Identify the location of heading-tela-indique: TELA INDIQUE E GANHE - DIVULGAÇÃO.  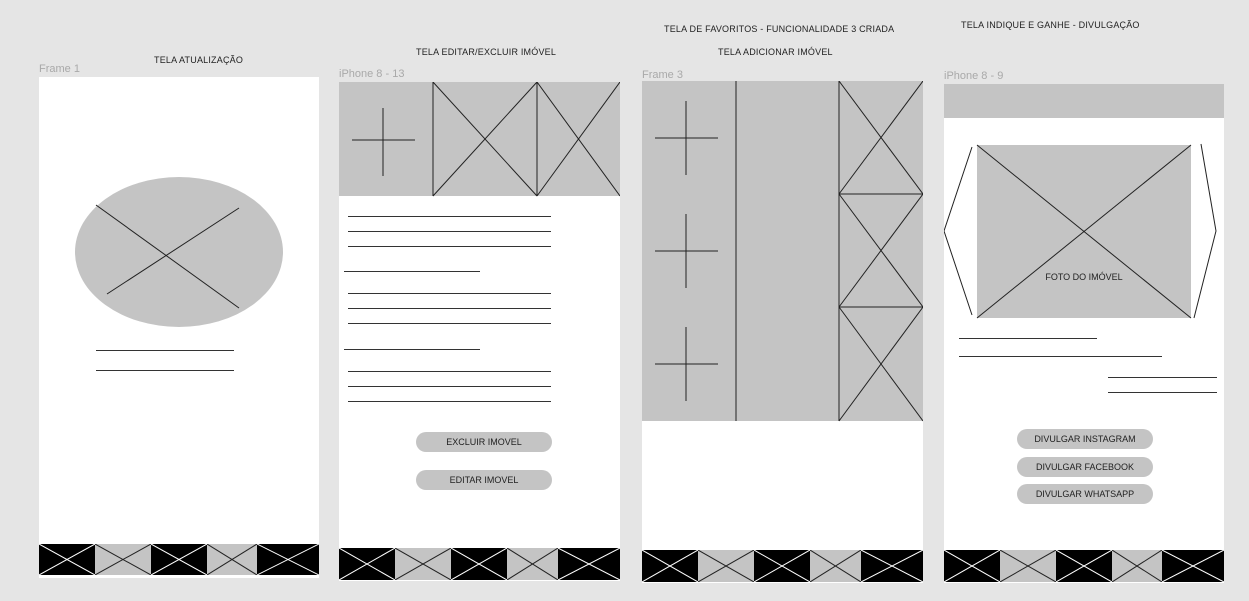
(1050, 25).